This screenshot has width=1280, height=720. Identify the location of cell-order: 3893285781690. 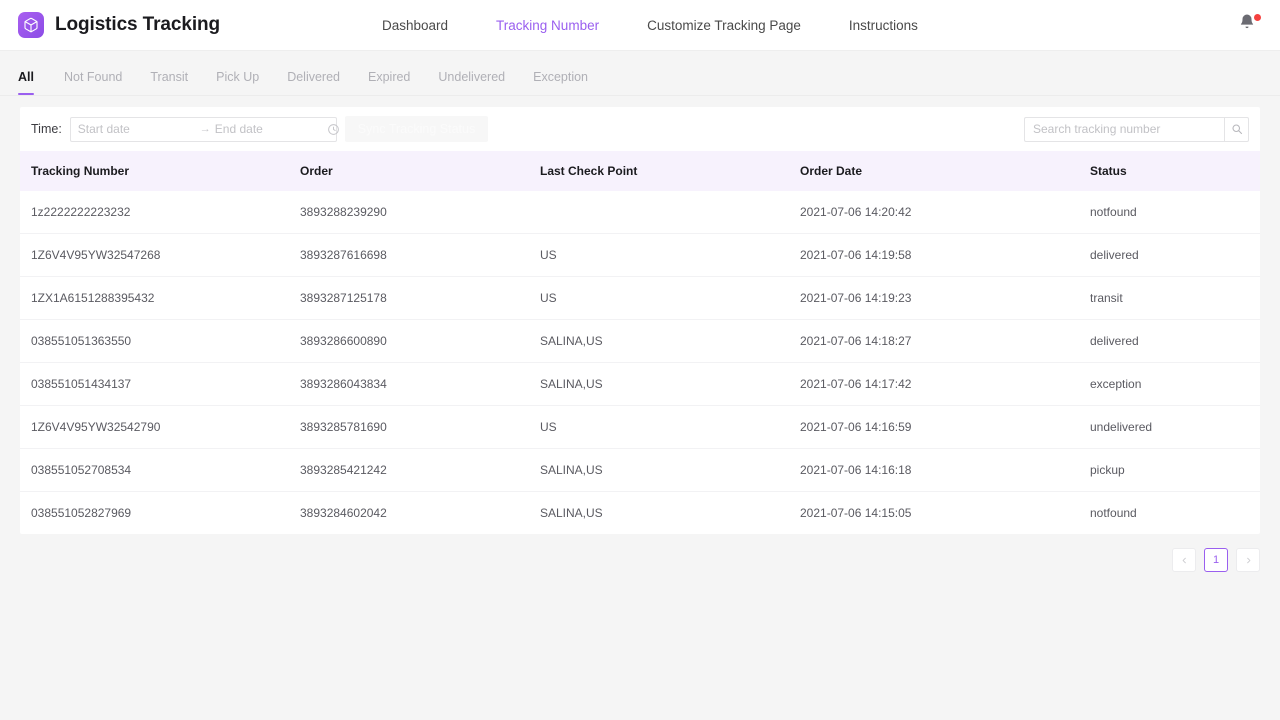
(420, 427).